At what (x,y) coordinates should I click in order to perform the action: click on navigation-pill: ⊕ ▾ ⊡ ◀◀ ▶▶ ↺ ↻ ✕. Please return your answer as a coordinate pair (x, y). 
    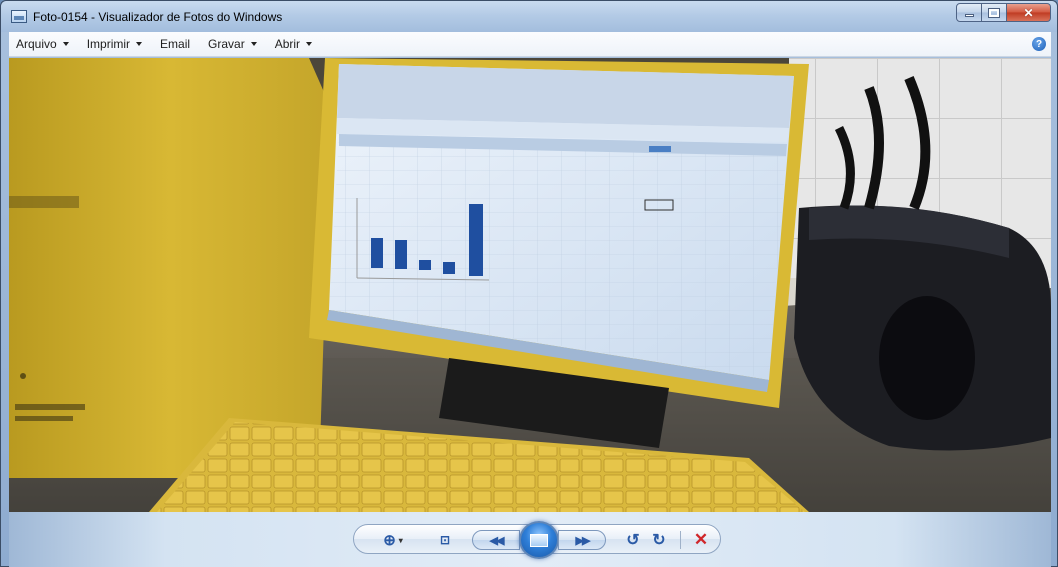
    Looking at the image, I should click on (537, 540).